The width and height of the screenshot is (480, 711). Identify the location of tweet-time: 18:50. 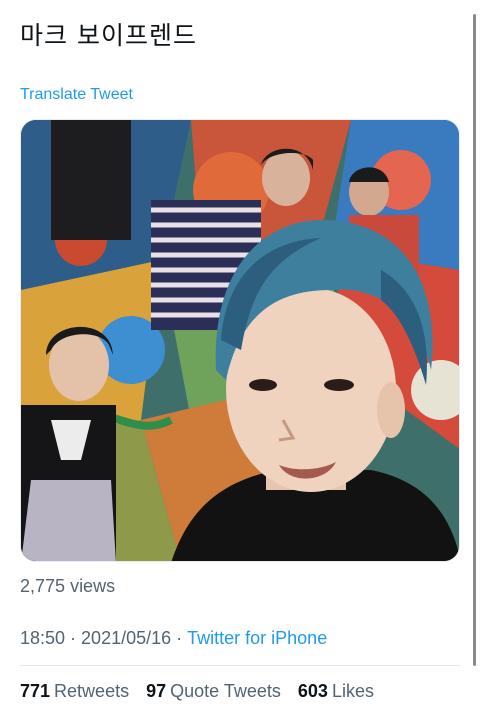
(42, 638).